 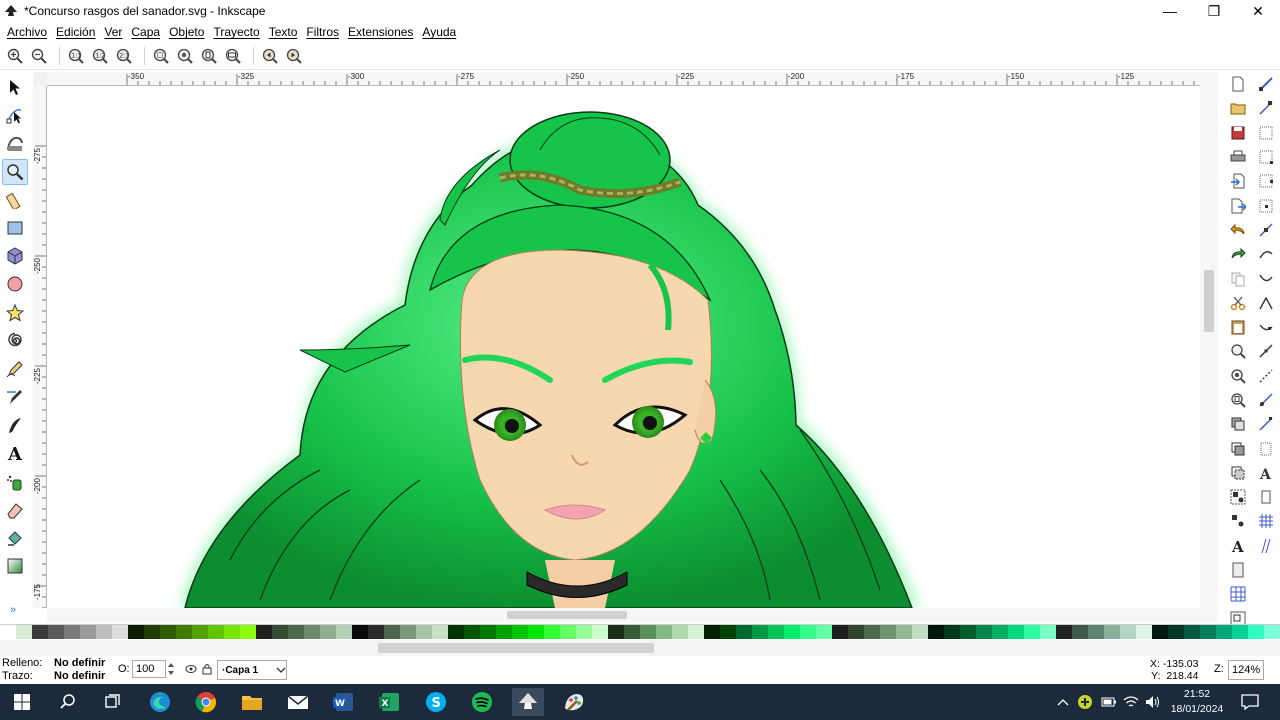 I want to click on group-icon, so click(x=1238, y=497).